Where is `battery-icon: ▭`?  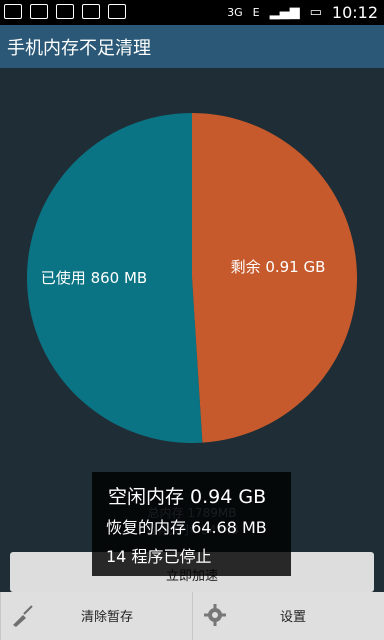
battery-icon: ▭ is located at coordinates (315, 12).